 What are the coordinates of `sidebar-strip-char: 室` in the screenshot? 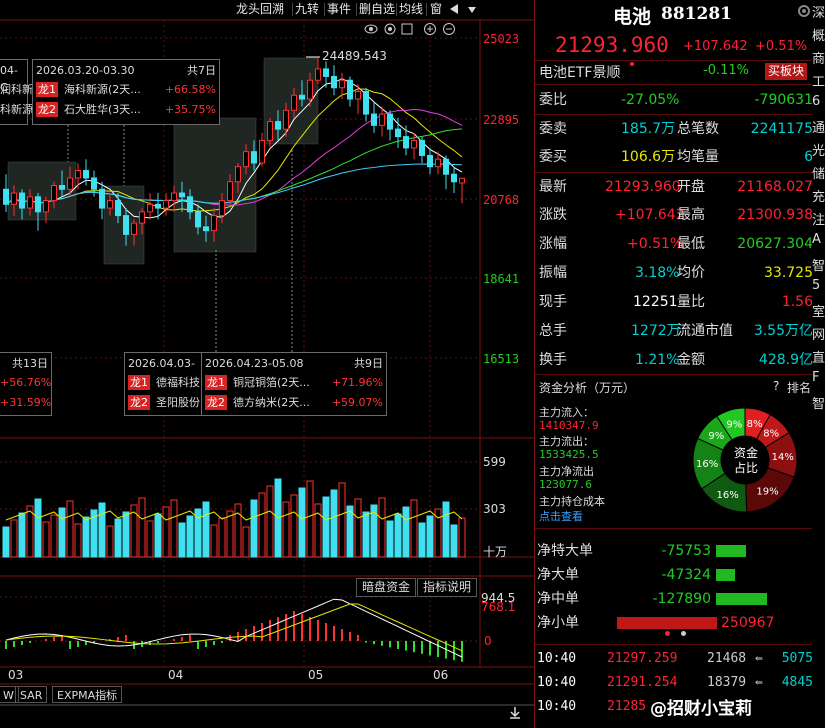 It's located at (818, 310).